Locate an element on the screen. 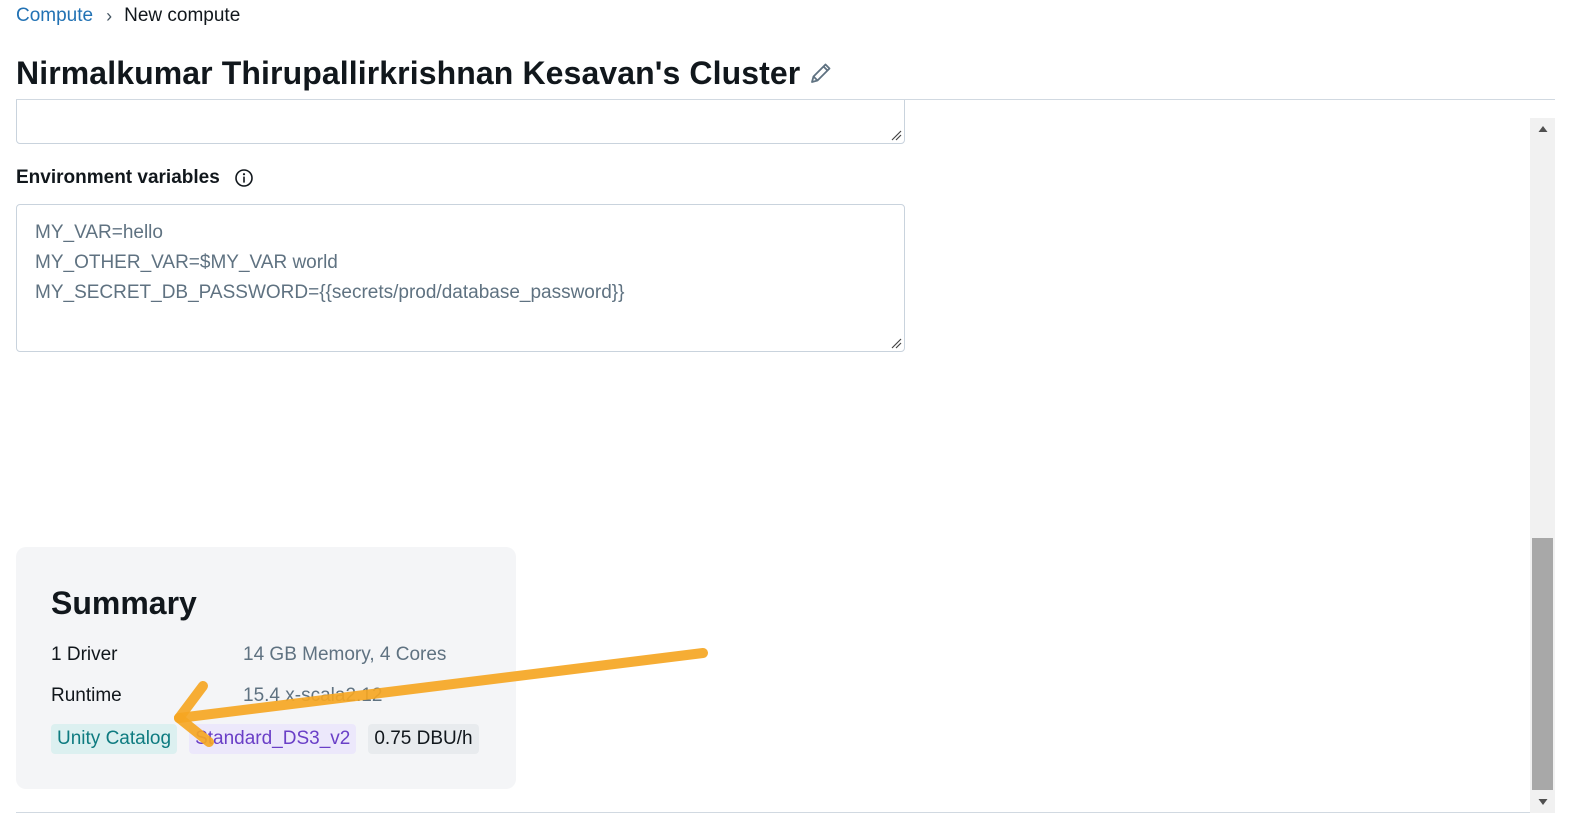  env-label-row: Environment variables is located at coordinates (135, 178).